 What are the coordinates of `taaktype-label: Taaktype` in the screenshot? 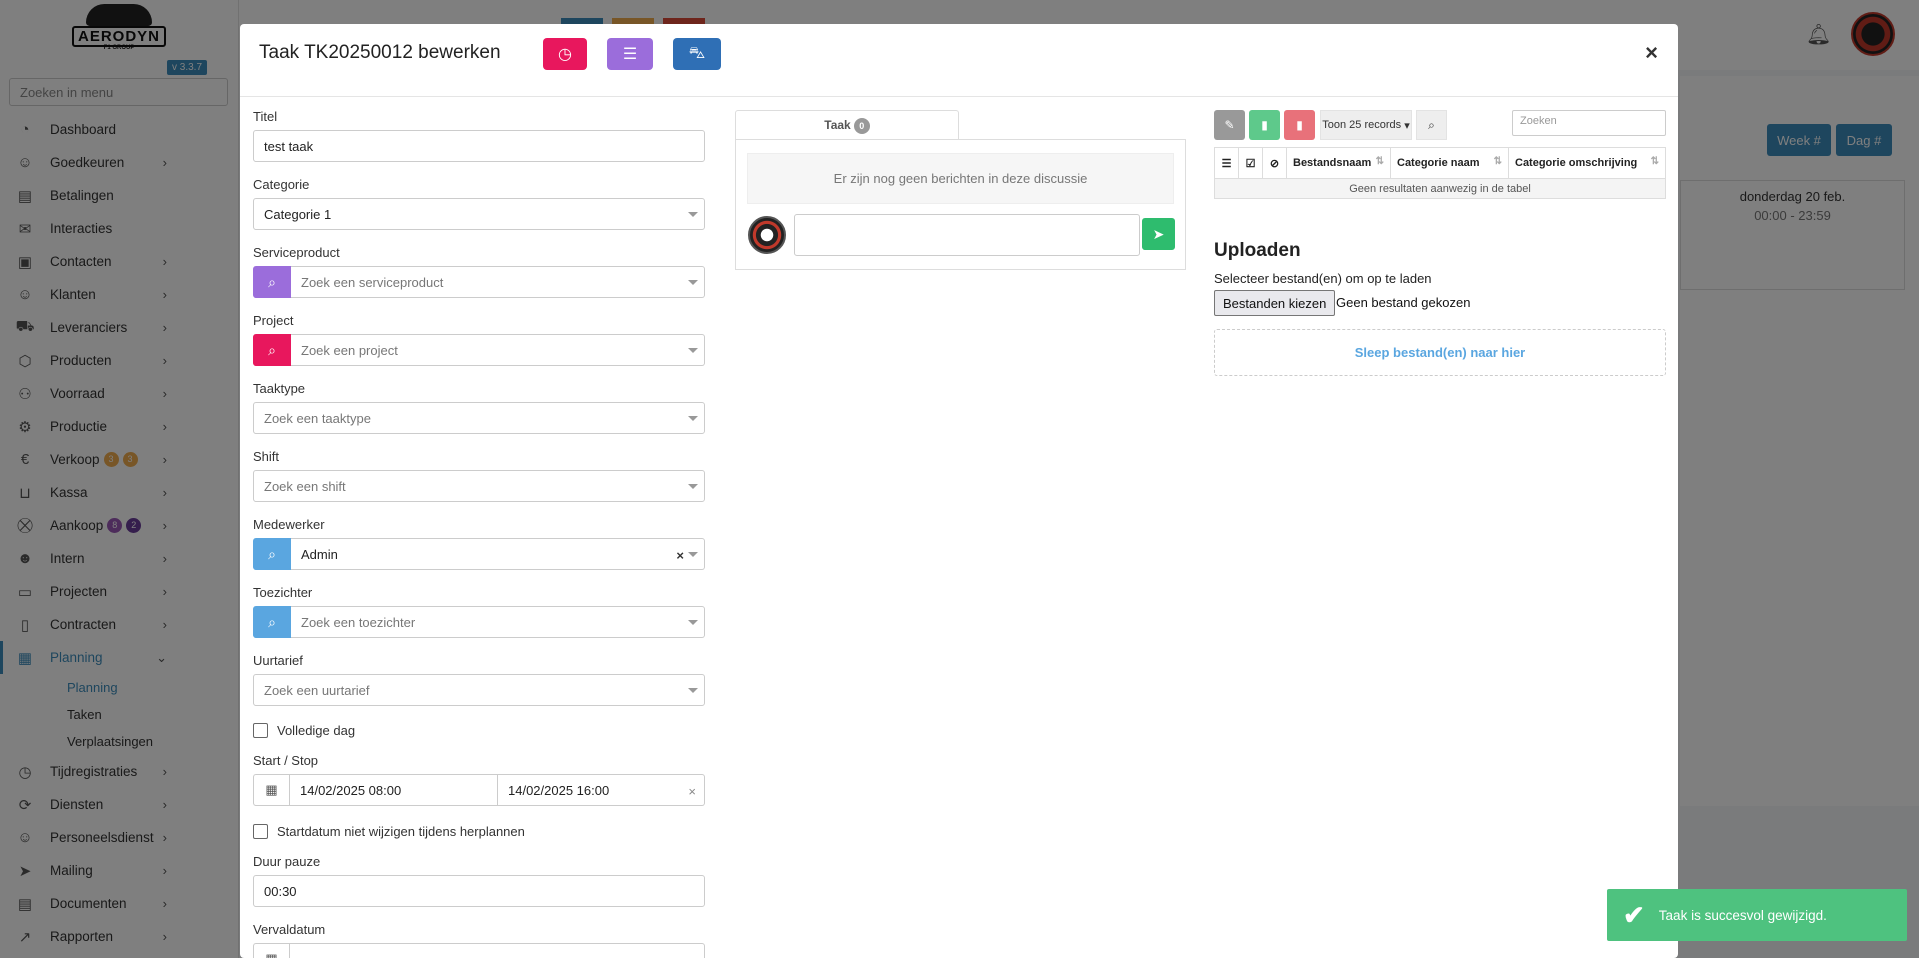 It's located at (279, 388).